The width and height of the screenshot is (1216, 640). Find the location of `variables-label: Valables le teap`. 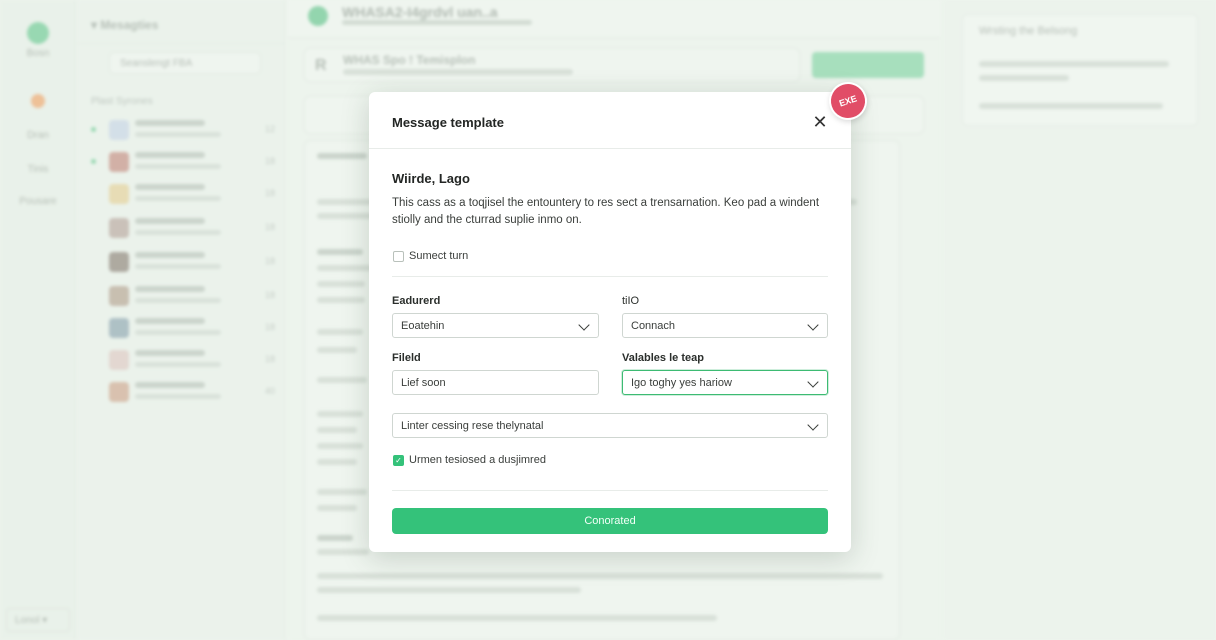

variables-label: Valables le teap is located at coordinates (663, 358).